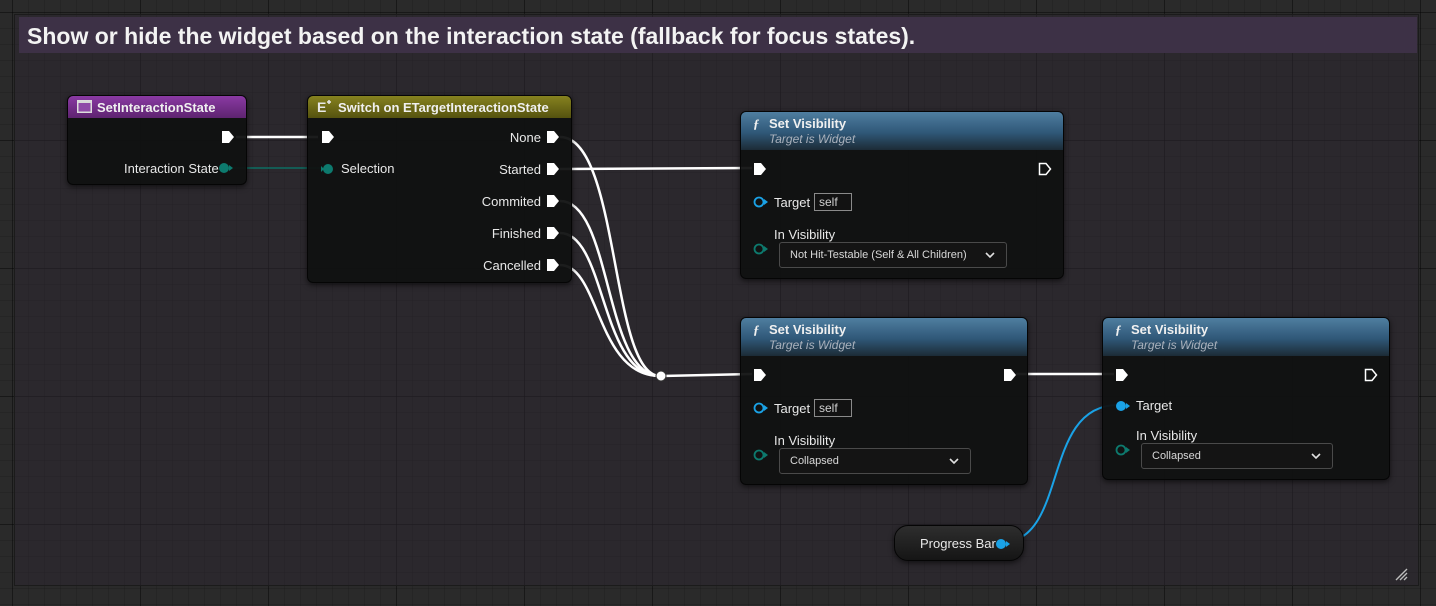 The height and width of the screenshot is (606, 1436). What do you see at coordinates (511, 201) in the screenshot?
I see `output-label-commited: Commited` at bounding box center [511, 201].